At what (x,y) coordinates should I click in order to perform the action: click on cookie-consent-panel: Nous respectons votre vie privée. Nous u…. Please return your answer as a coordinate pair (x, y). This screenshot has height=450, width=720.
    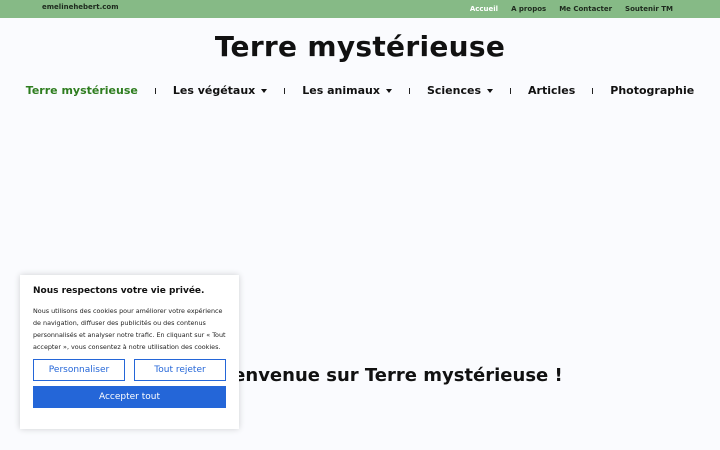
    Looking at the image, I should click on (129, 352).